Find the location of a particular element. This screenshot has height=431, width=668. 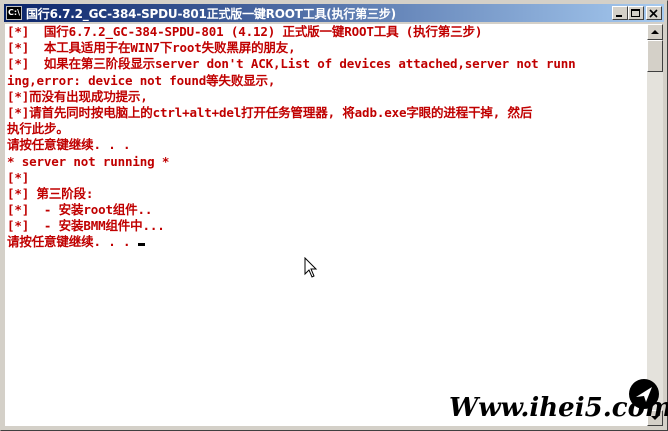

console-prompt-line: 请按任意键继续. . . is located at coordinates (326, 242).